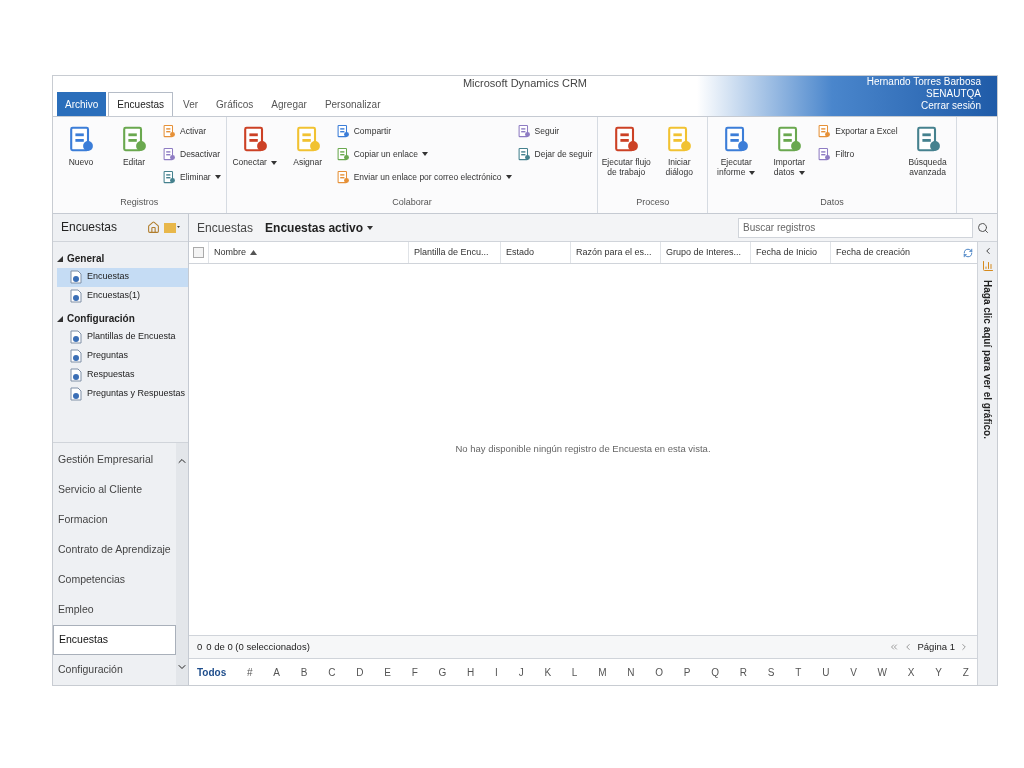 The height and width of the screenshot is (768, 1024). What do you see at coordinates (307, 144) in the screenshot?
I see `ribbon-button: Asignar` at bounding box center [307, 144].